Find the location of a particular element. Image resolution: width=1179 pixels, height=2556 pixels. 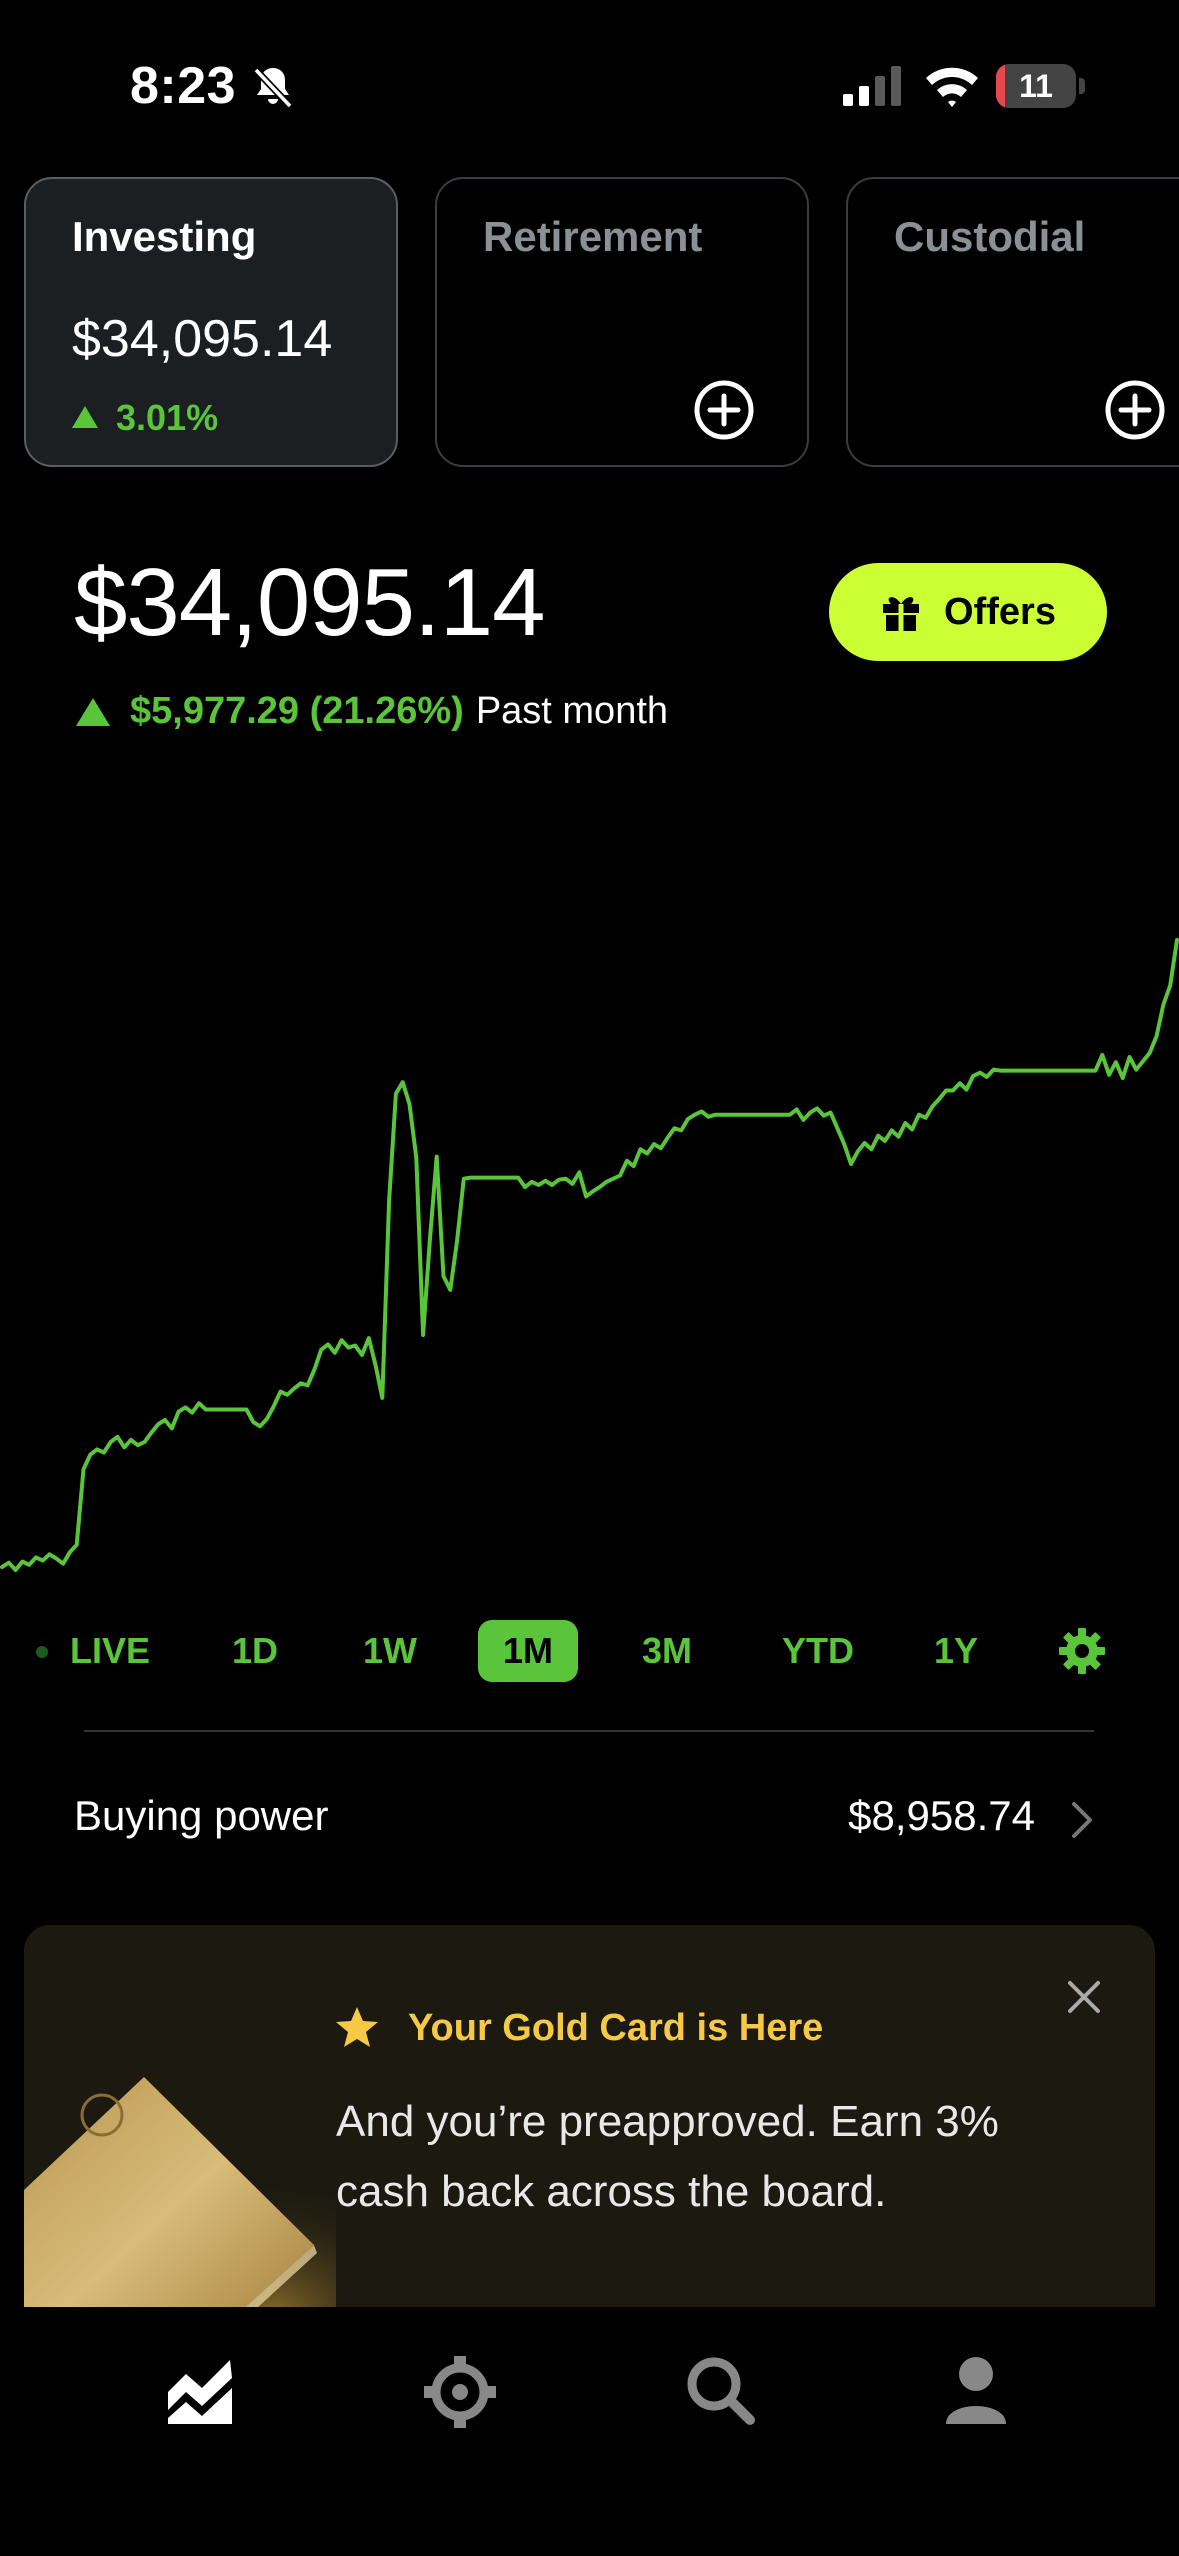

account-card-change: 3.01% is located at coordinates (145, 418).